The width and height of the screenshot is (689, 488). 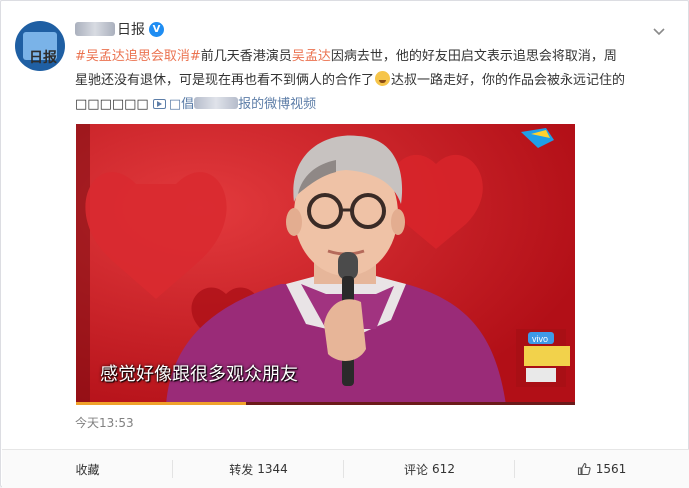 I want to click on avatar: 日报, so click(x=40, y=46).